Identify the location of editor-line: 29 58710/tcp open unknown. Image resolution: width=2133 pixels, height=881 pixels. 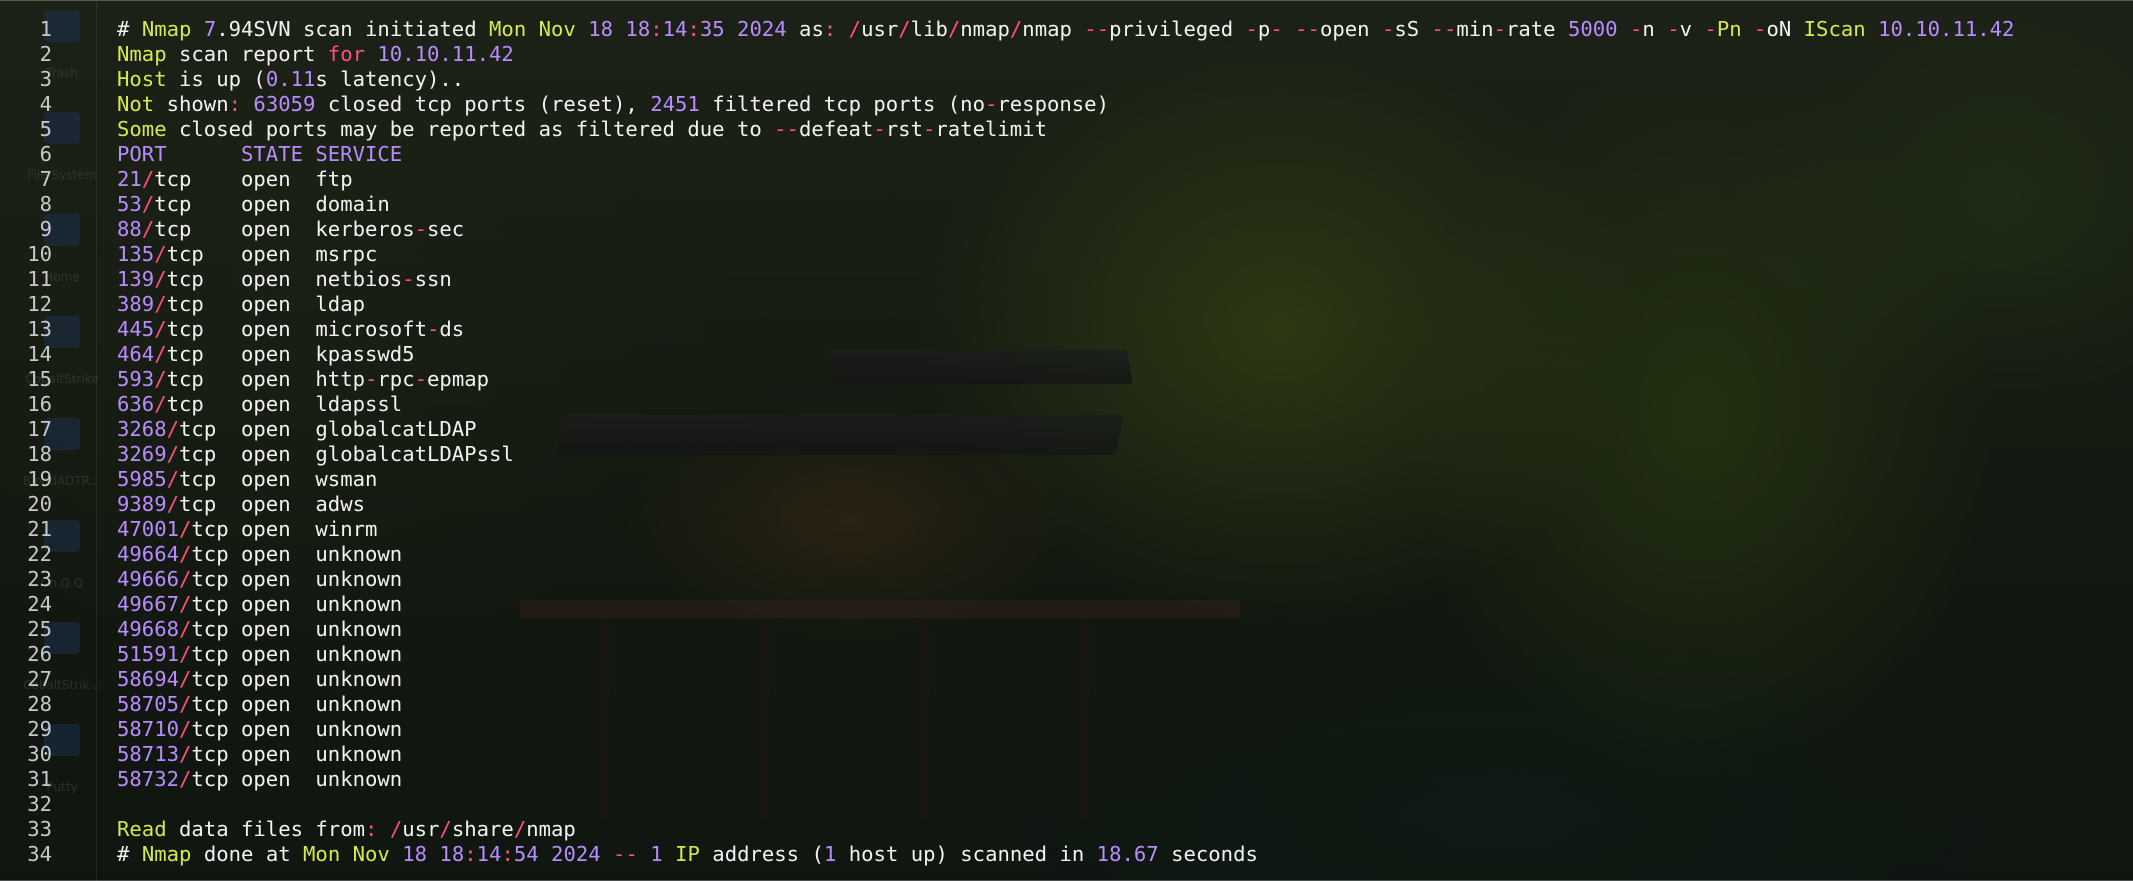
(201, 729).